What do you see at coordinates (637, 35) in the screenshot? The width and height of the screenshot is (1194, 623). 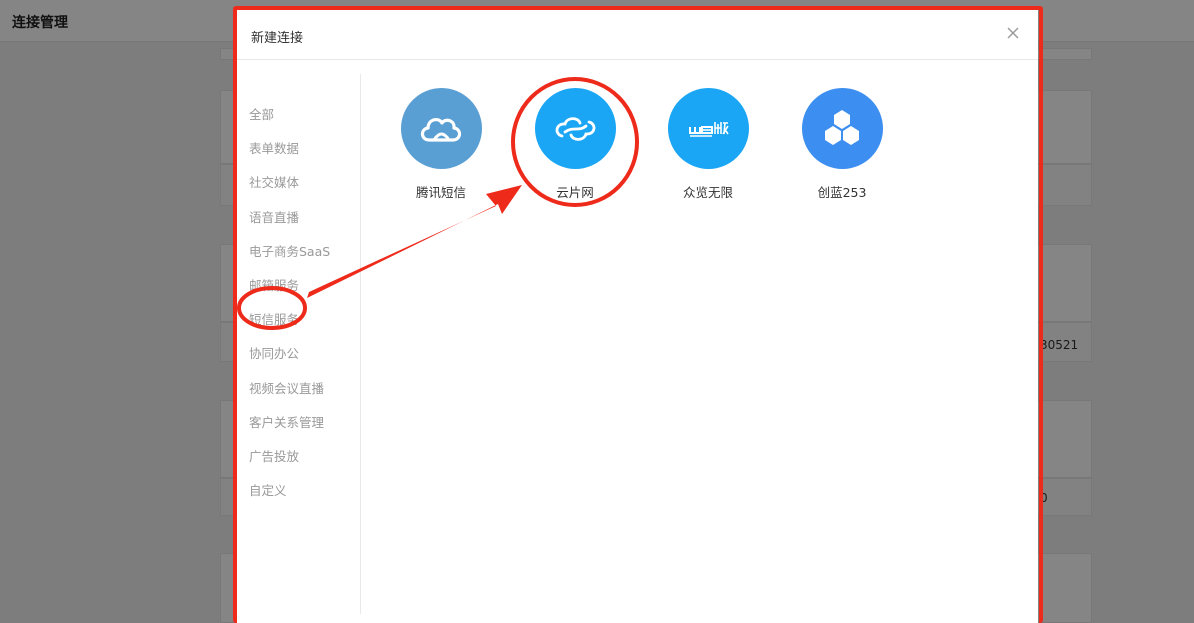 I see `modal-header: 新建连接` at bounding box center [637, 35].